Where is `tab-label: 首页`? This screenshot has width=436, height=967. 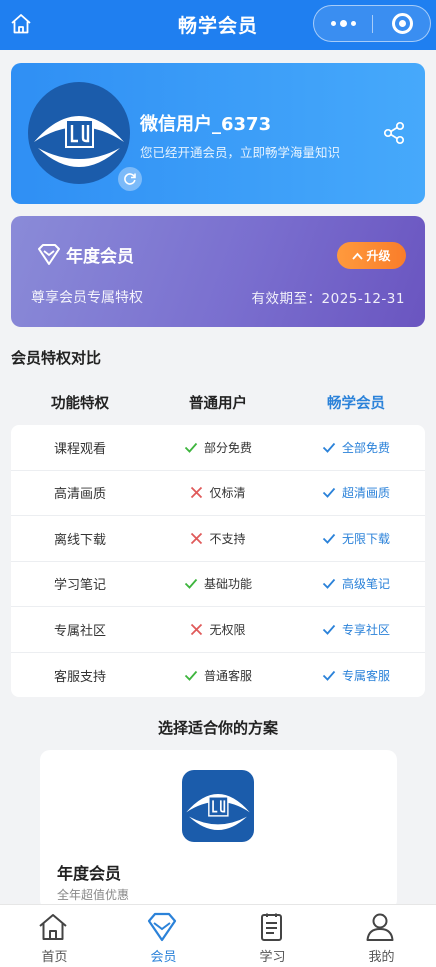 tab-label: 首页 is located at coordinates (54, 957).